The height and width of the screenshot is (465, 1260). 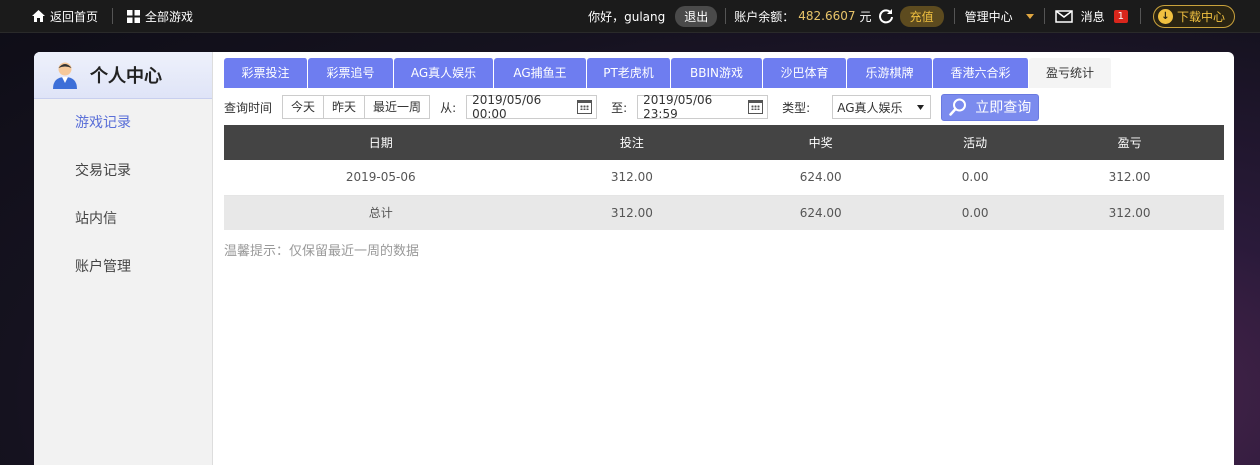 I want to click on tab-leyou-chess: 乐游棋牌, so click(x=890, y=73).